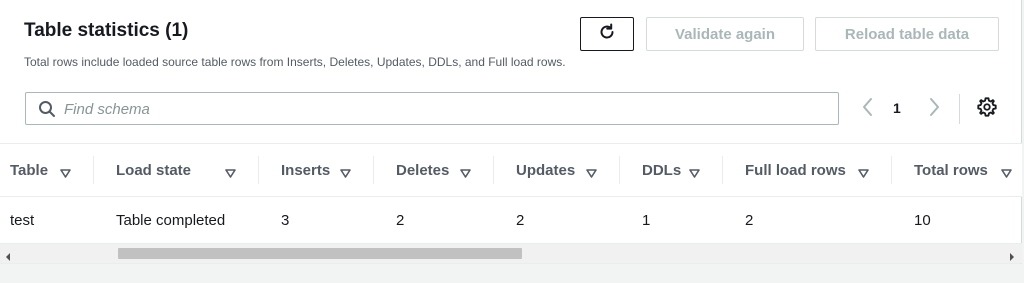 Image resolution: width=1024 pixels, height=283 pixels. I want to click on search-field, so click(432, 108).